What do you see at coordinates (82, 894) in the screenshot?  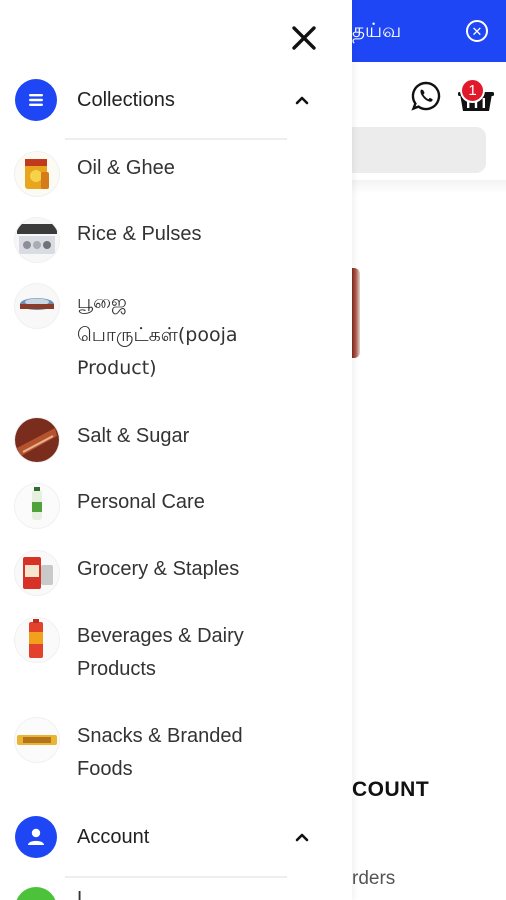 I see `next-menu-item-label: L` at bounding box center [82, 894].